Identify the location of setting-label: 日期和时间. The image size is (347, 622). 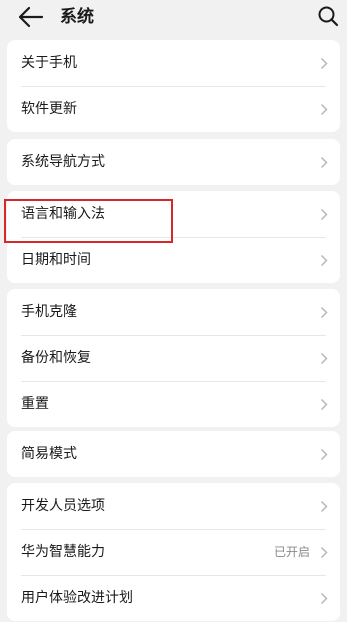
(56, 260).